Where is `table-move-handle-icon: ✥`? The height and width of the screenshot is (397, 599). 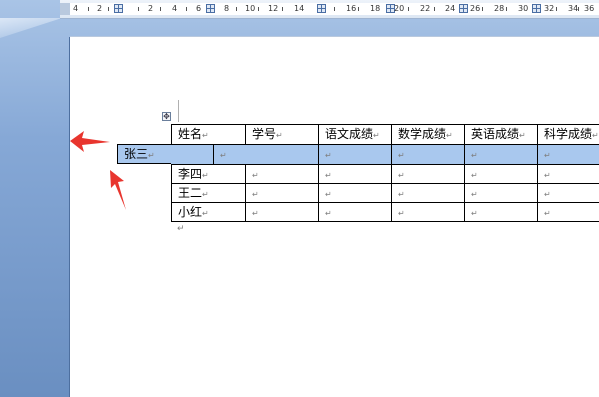
table-move-handle-icon: ✥ is located at coordinates (166, 116).